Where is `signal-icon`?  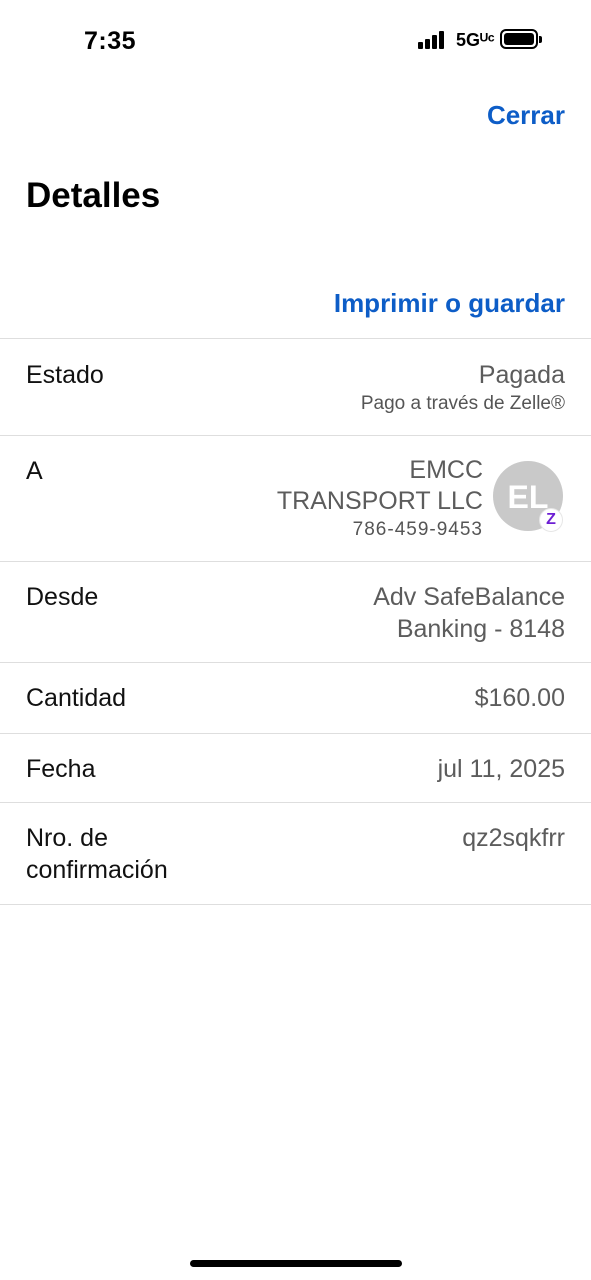 signal-icon is located at coordinates (432, 40).